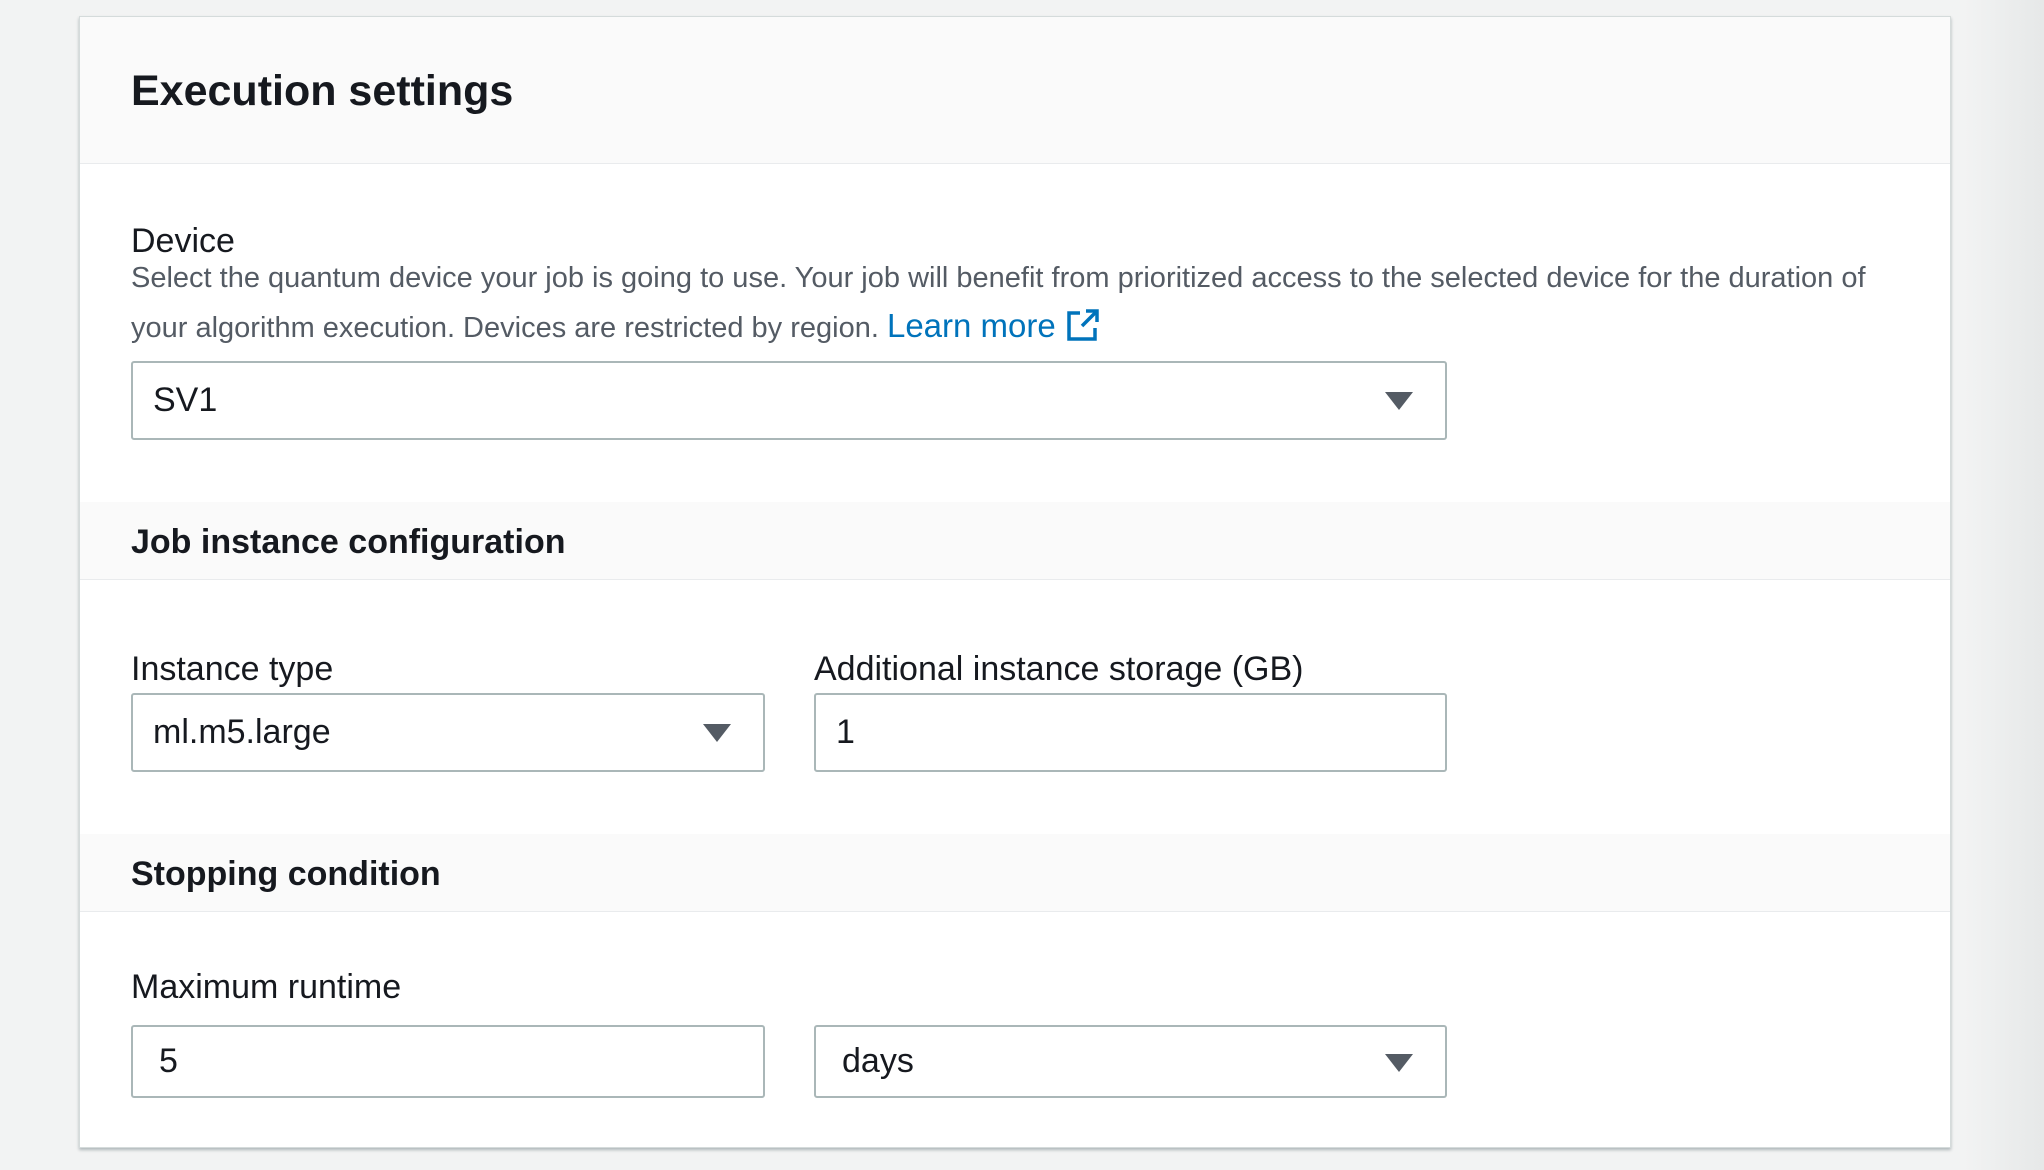 The image size is (2044, 1170). I want to click on stopping-condition-section-header: Stopping condition, so click(1015, 873).